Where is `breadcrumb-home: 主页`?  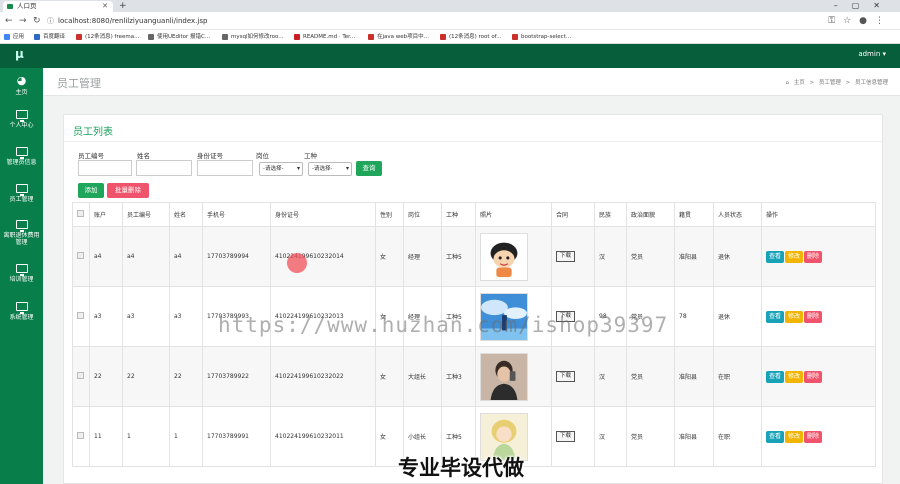
breadcrumb-home: 主页 is located at coordinates (799, 83).